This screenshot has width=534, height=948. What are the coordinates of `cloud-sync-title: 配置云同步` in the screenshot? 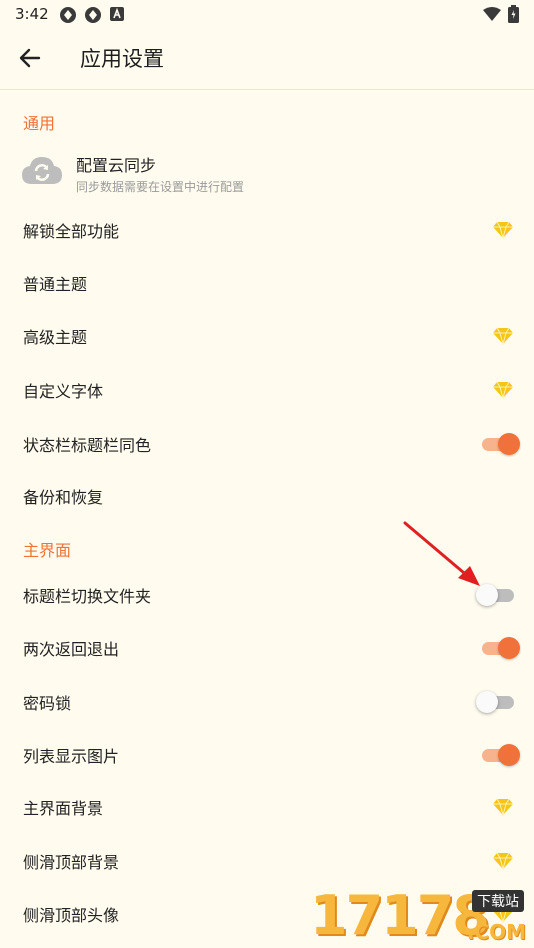 It's located at (116, 165).